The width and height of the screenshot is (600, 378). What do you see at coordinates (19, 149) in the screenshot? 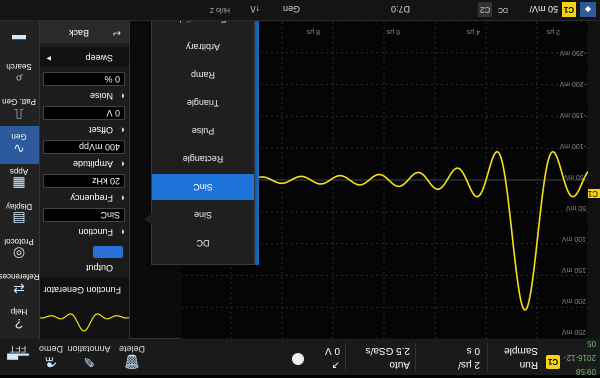
I see `gen-icon: ∿` at bounding box center [19, 149].